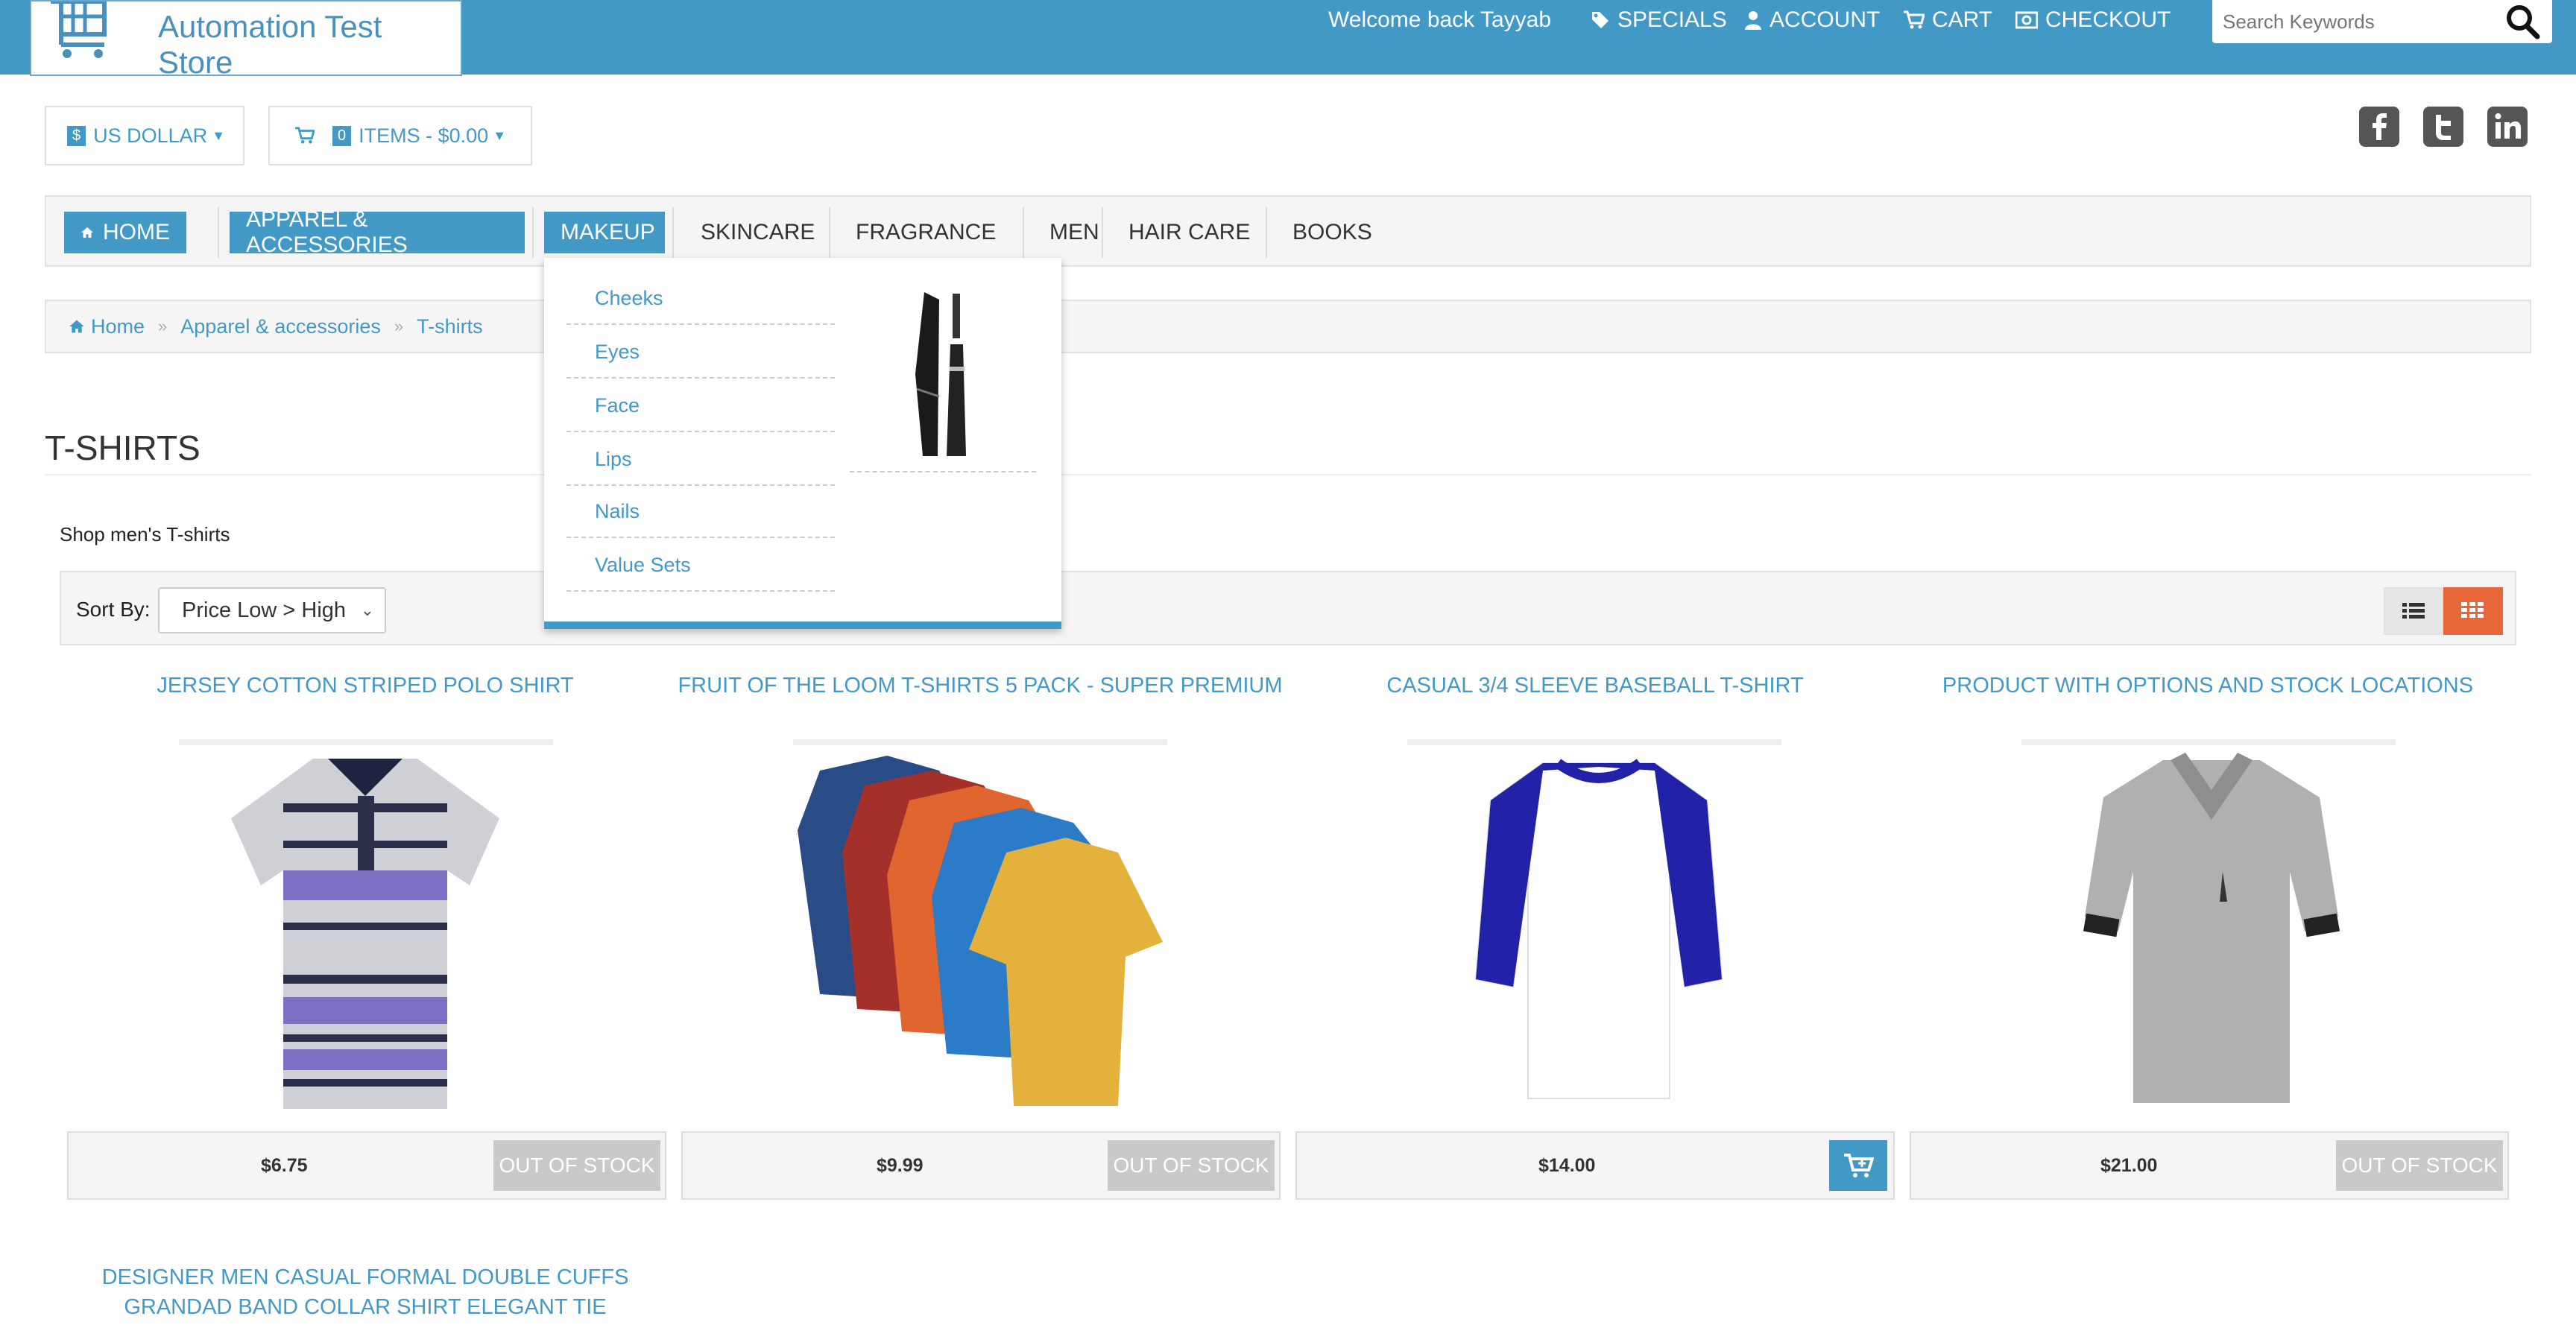  What do you see at coordinates (758, 232) in the screenshot?
I see `nav-skincare-label: SKINCARE` at bounding box center [758, 232].